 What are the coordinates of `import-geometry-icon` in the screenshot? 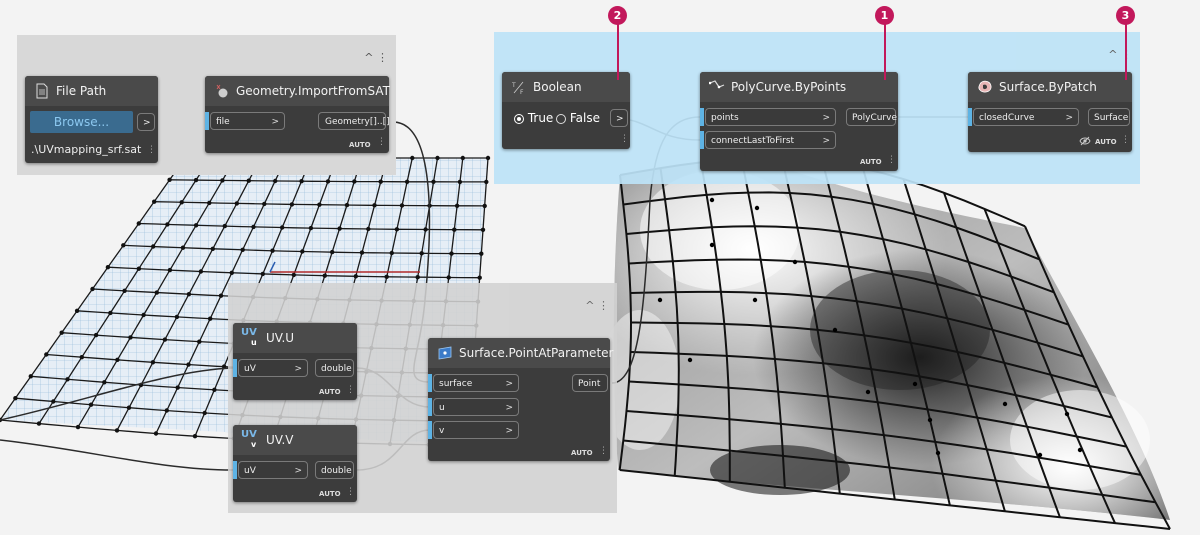 It's located at (222, 91).